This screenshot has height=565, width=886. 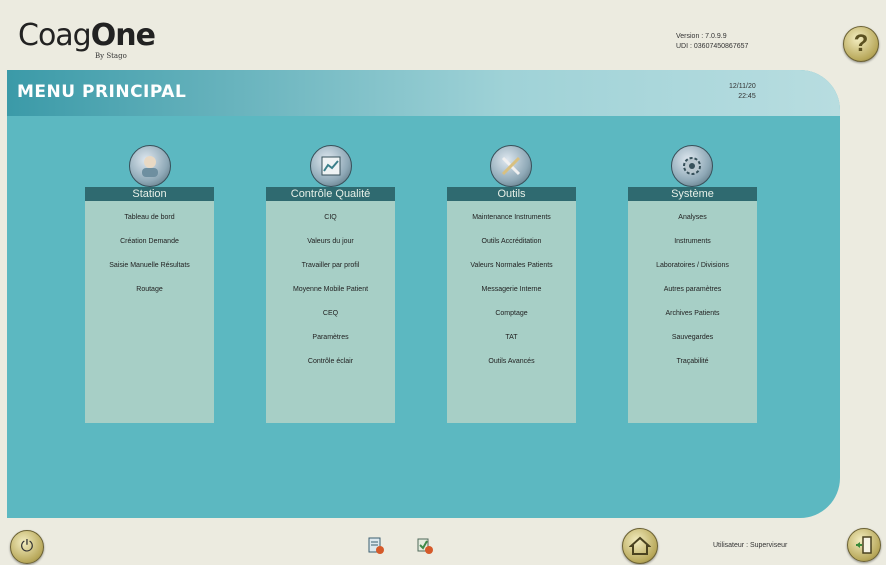 What do you see at coordinates (511, 223) in the screenshot?
I see `menu-item-maintenance-instruments: Maintenance Instruments` at bounding box center [511, 223].